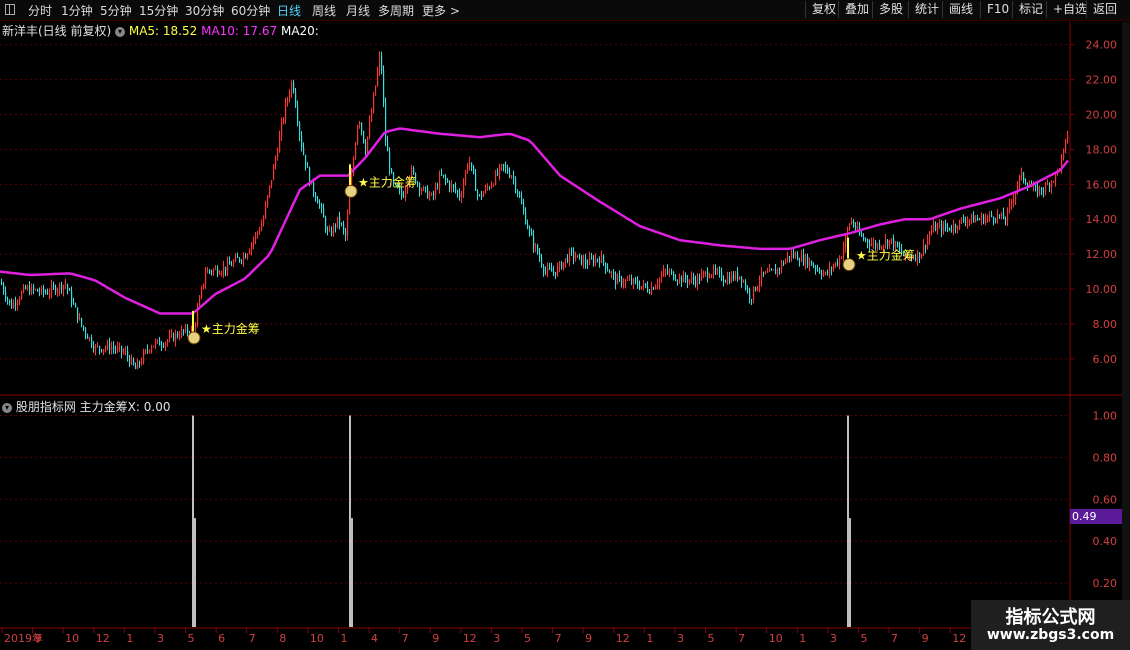 This screenshot has width=1130, height=650. I want to click on stats-button: 统计, so click(926, 9).